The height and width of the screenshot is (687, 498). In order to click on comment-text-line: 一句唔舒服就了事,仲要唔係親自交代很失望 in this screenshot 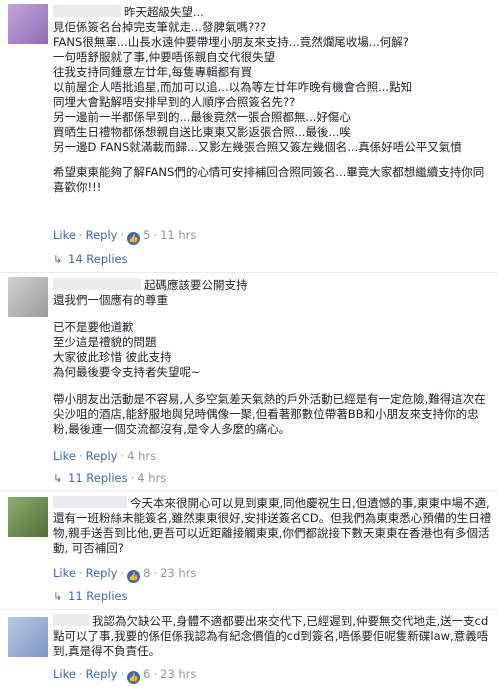, I will do `click(164, 57)`.